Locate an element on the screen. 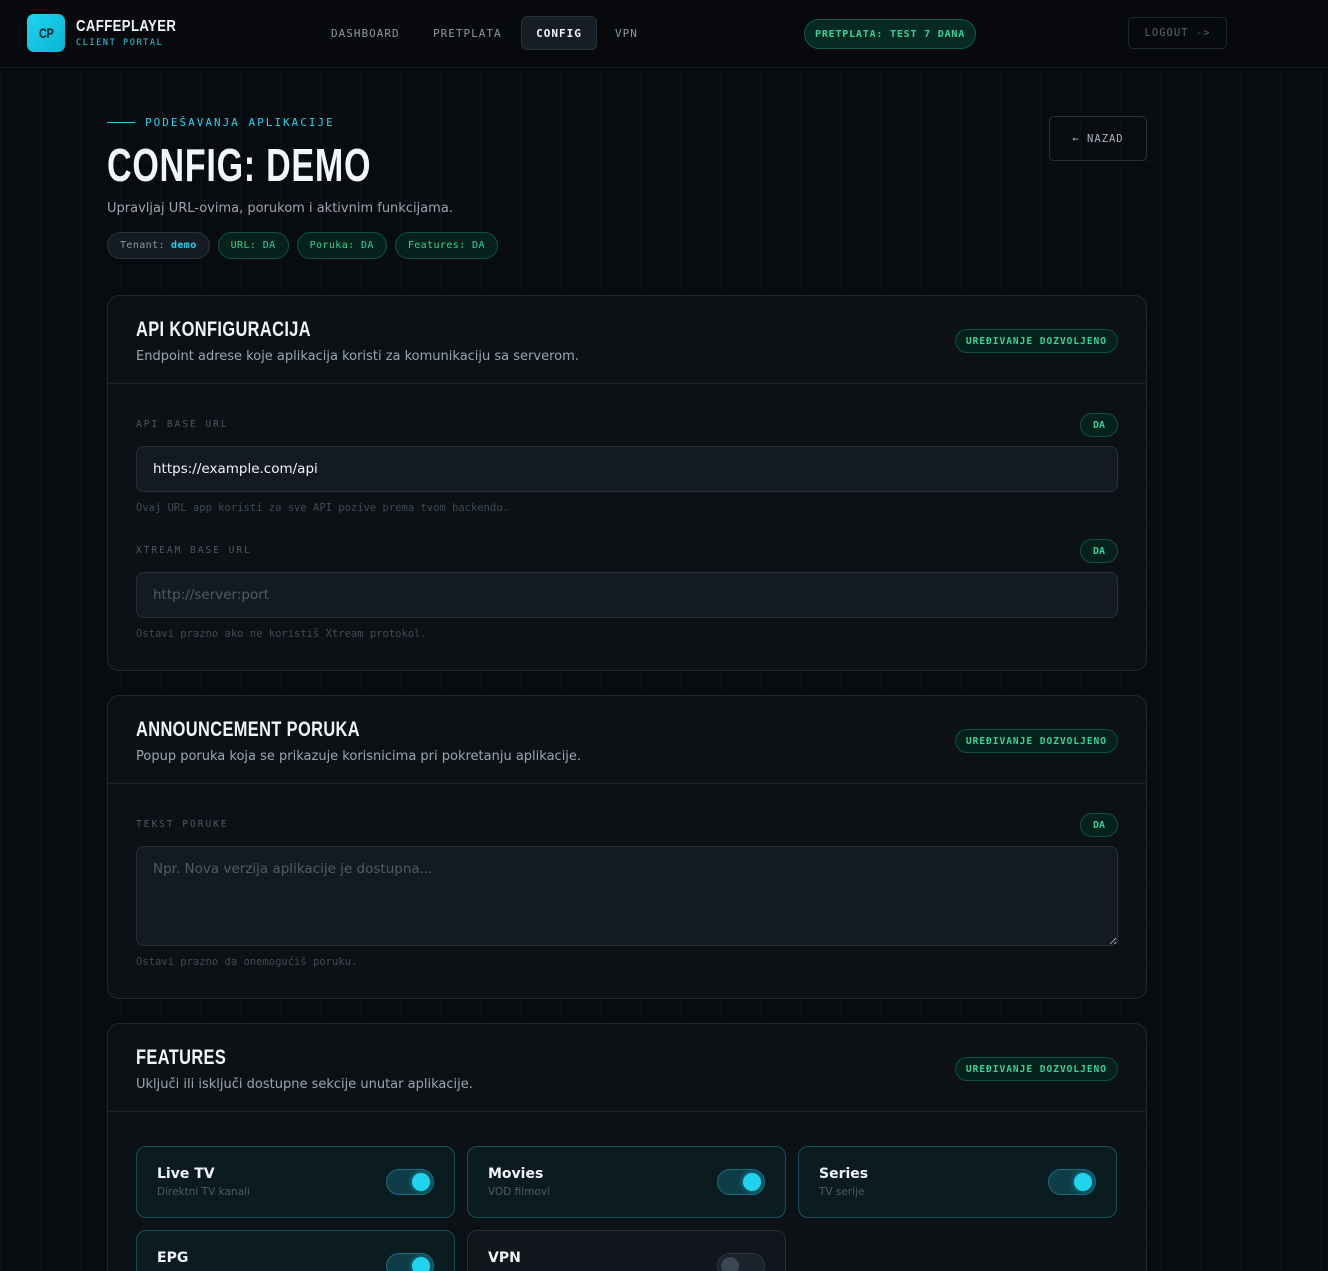 The height and width of the screenshot is (1271, 1328). epg-toggle is located at coordinates (410, 1262).